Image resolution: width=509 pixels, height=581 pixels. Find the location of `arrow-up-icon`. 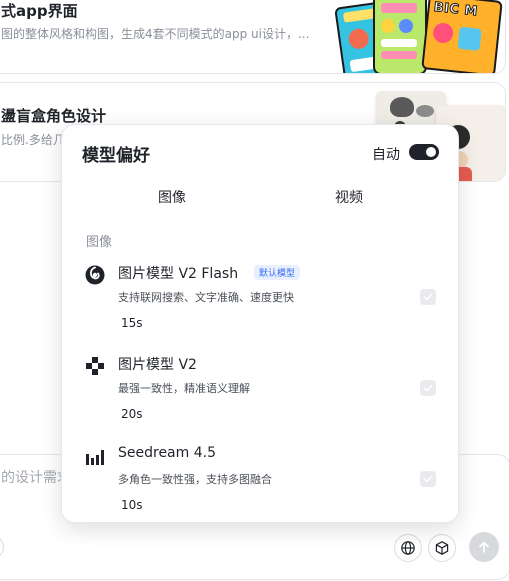

arrow-up-icon is located at coordinates (484, 547).